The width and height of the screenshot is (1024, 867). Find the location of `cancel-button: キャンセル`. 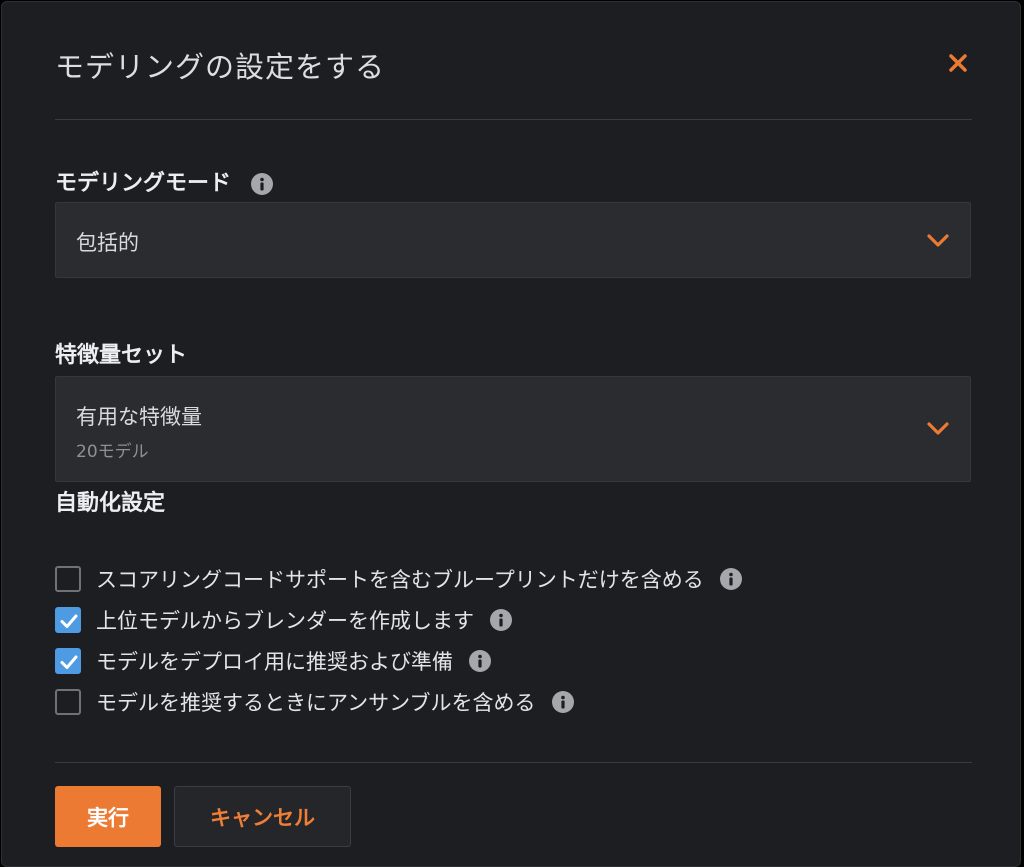

cancel-button: キャンセル is located at coordinates (262, 816).